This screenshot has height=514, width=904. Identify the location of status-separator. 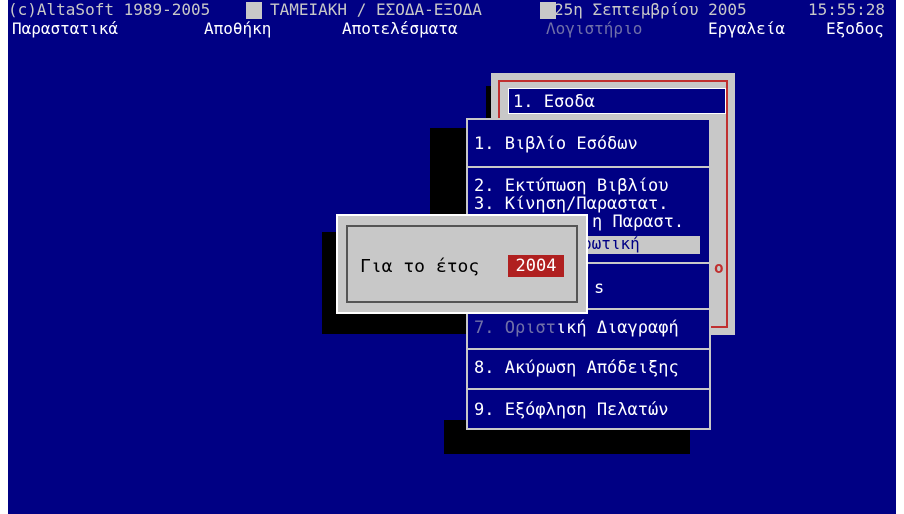
(254, 10).